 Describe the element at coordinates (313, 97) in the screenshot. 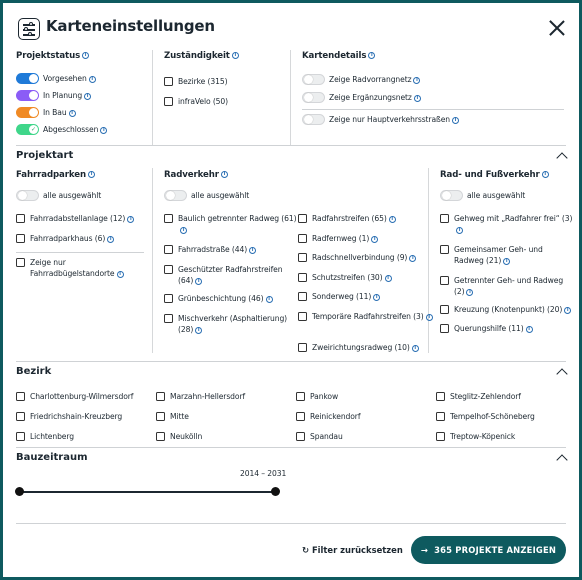

I see `ergaenzungsnetz-toggle` at that location.